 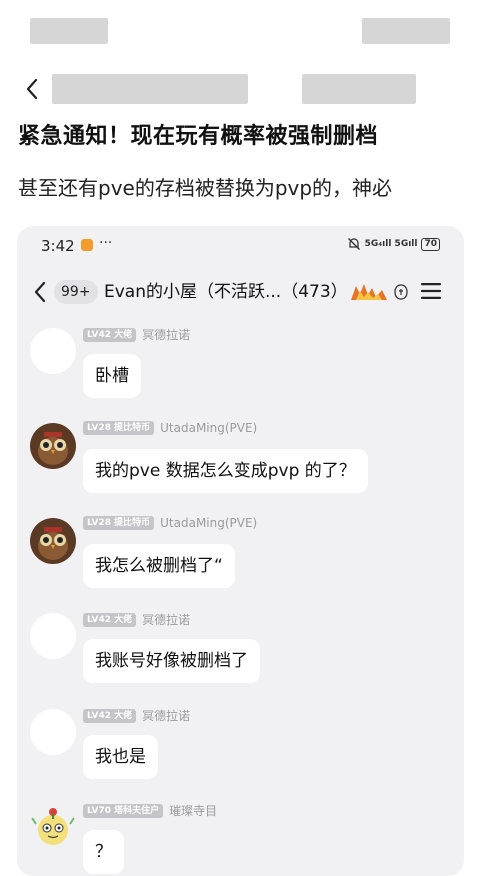 I want to click on battery-icon: 70, so click(x=430, y=244).